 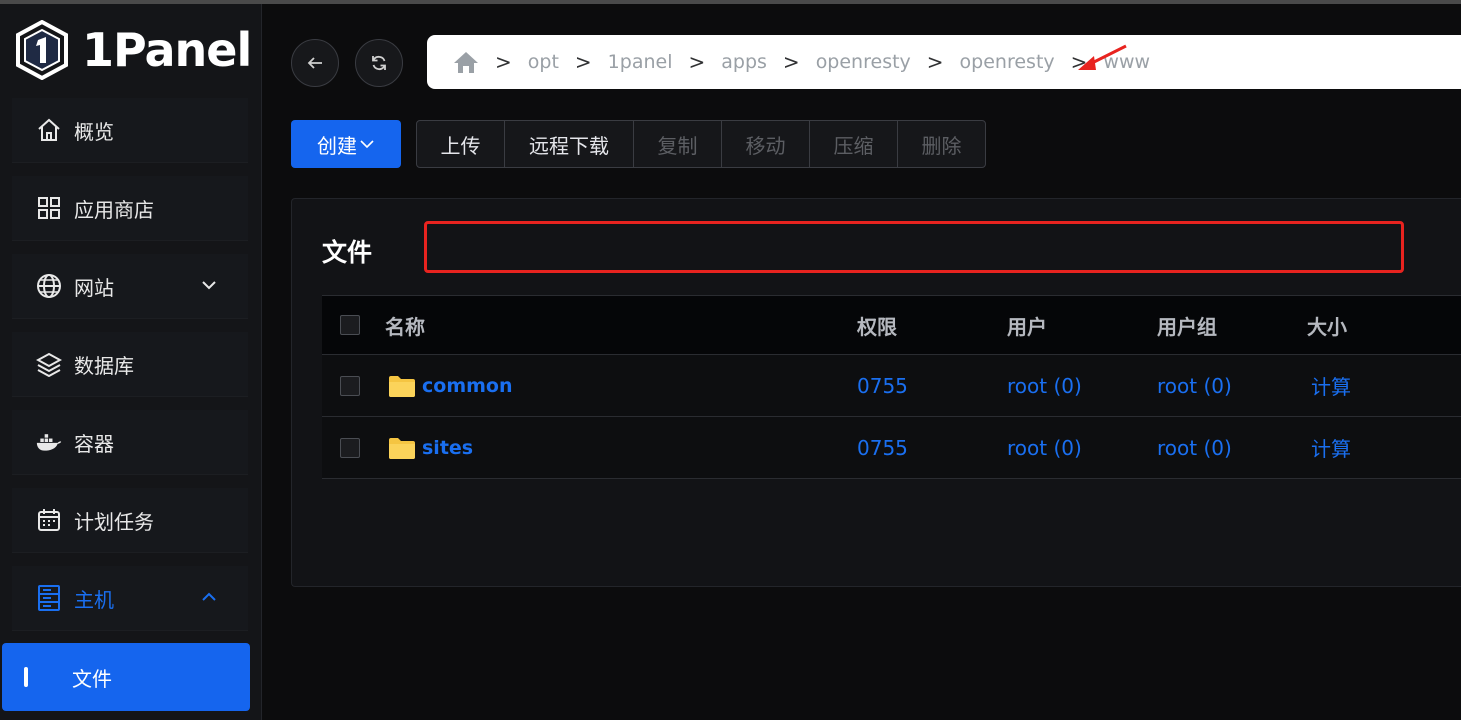 I want to click on arrow-left-icon, so click(x=314, y=63).